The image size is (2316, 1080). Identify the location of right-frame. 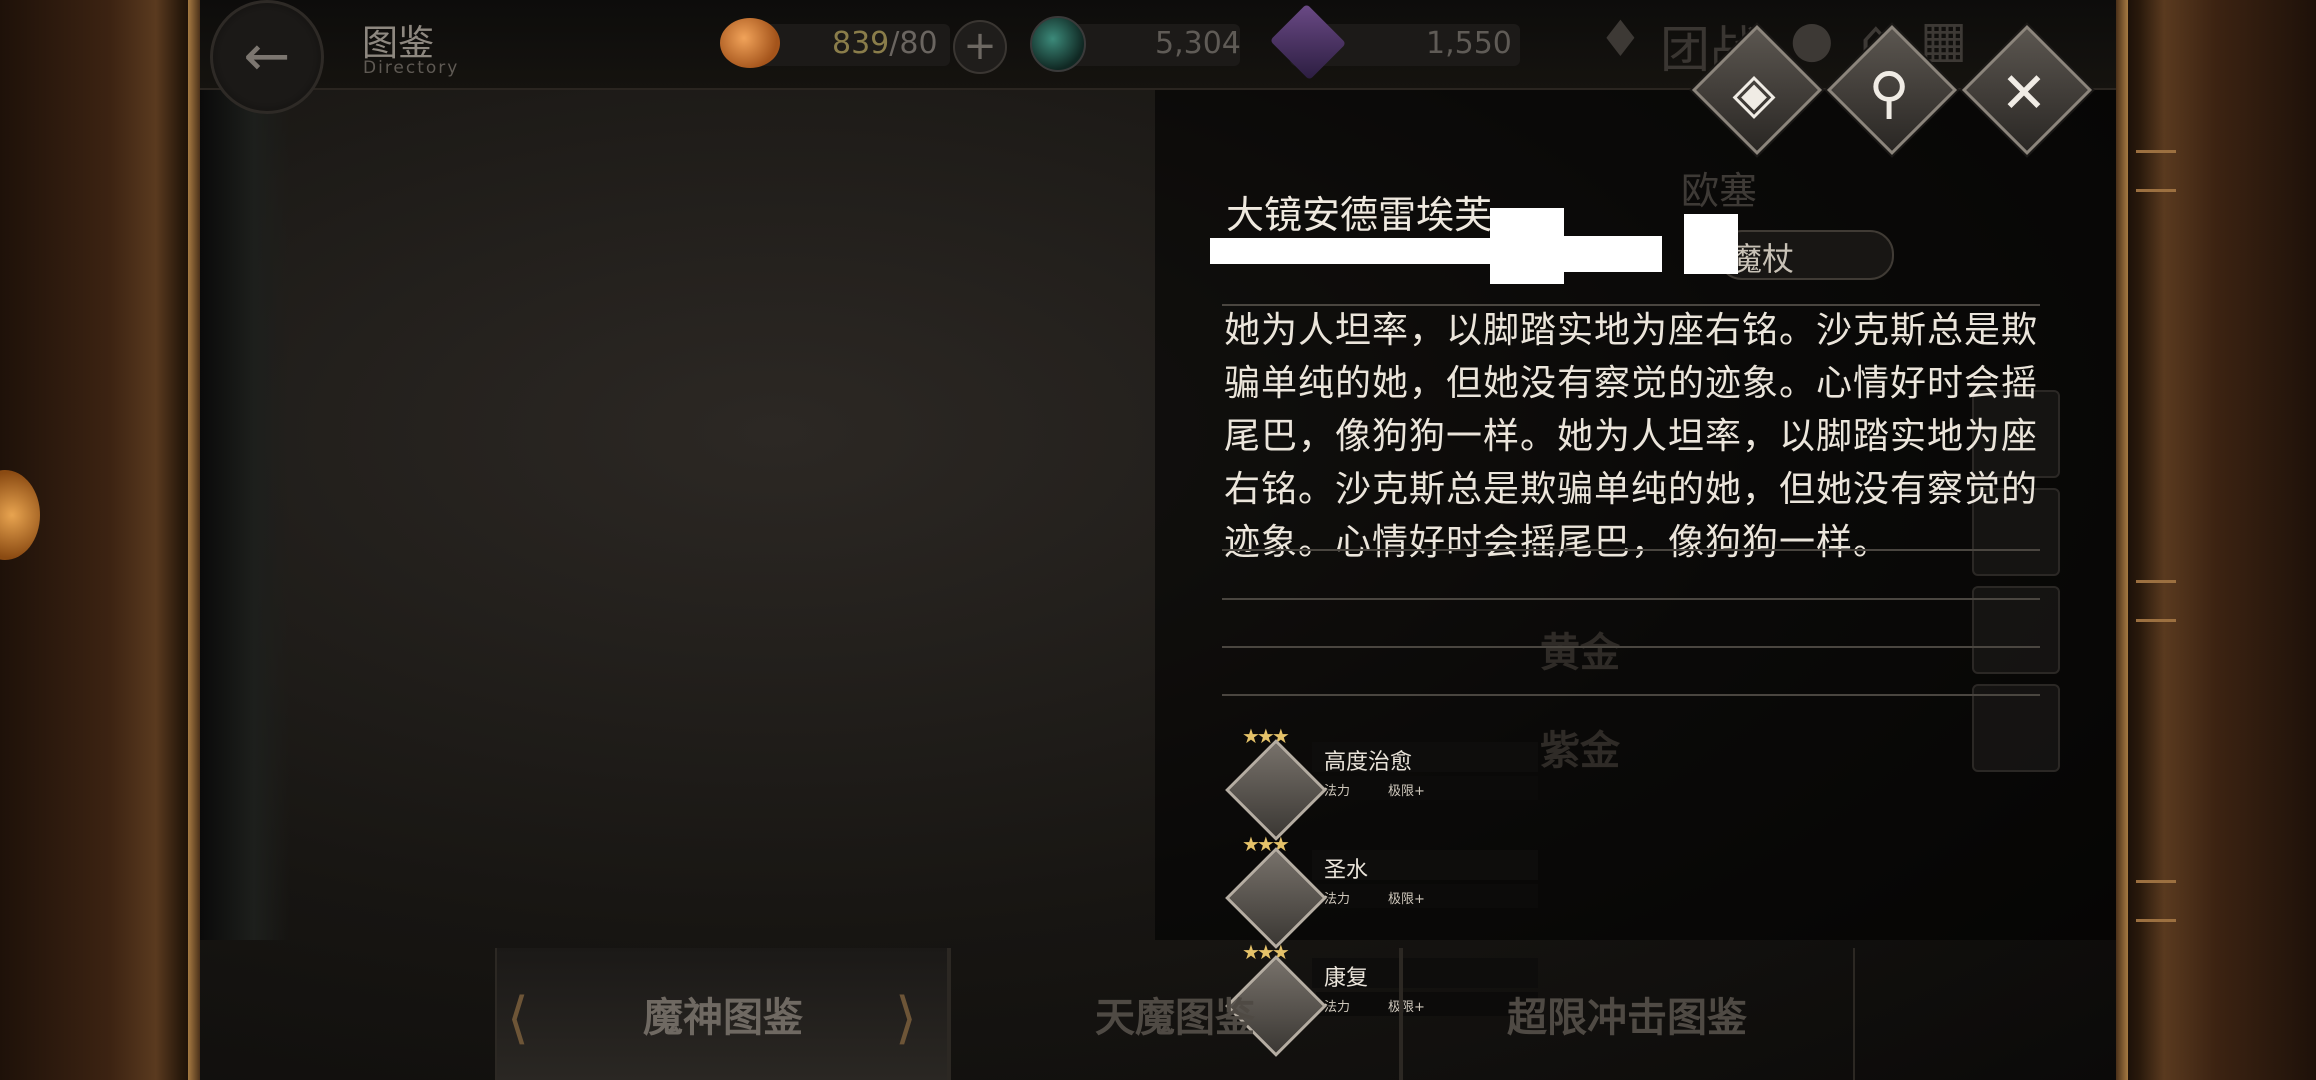
(2216, 540).